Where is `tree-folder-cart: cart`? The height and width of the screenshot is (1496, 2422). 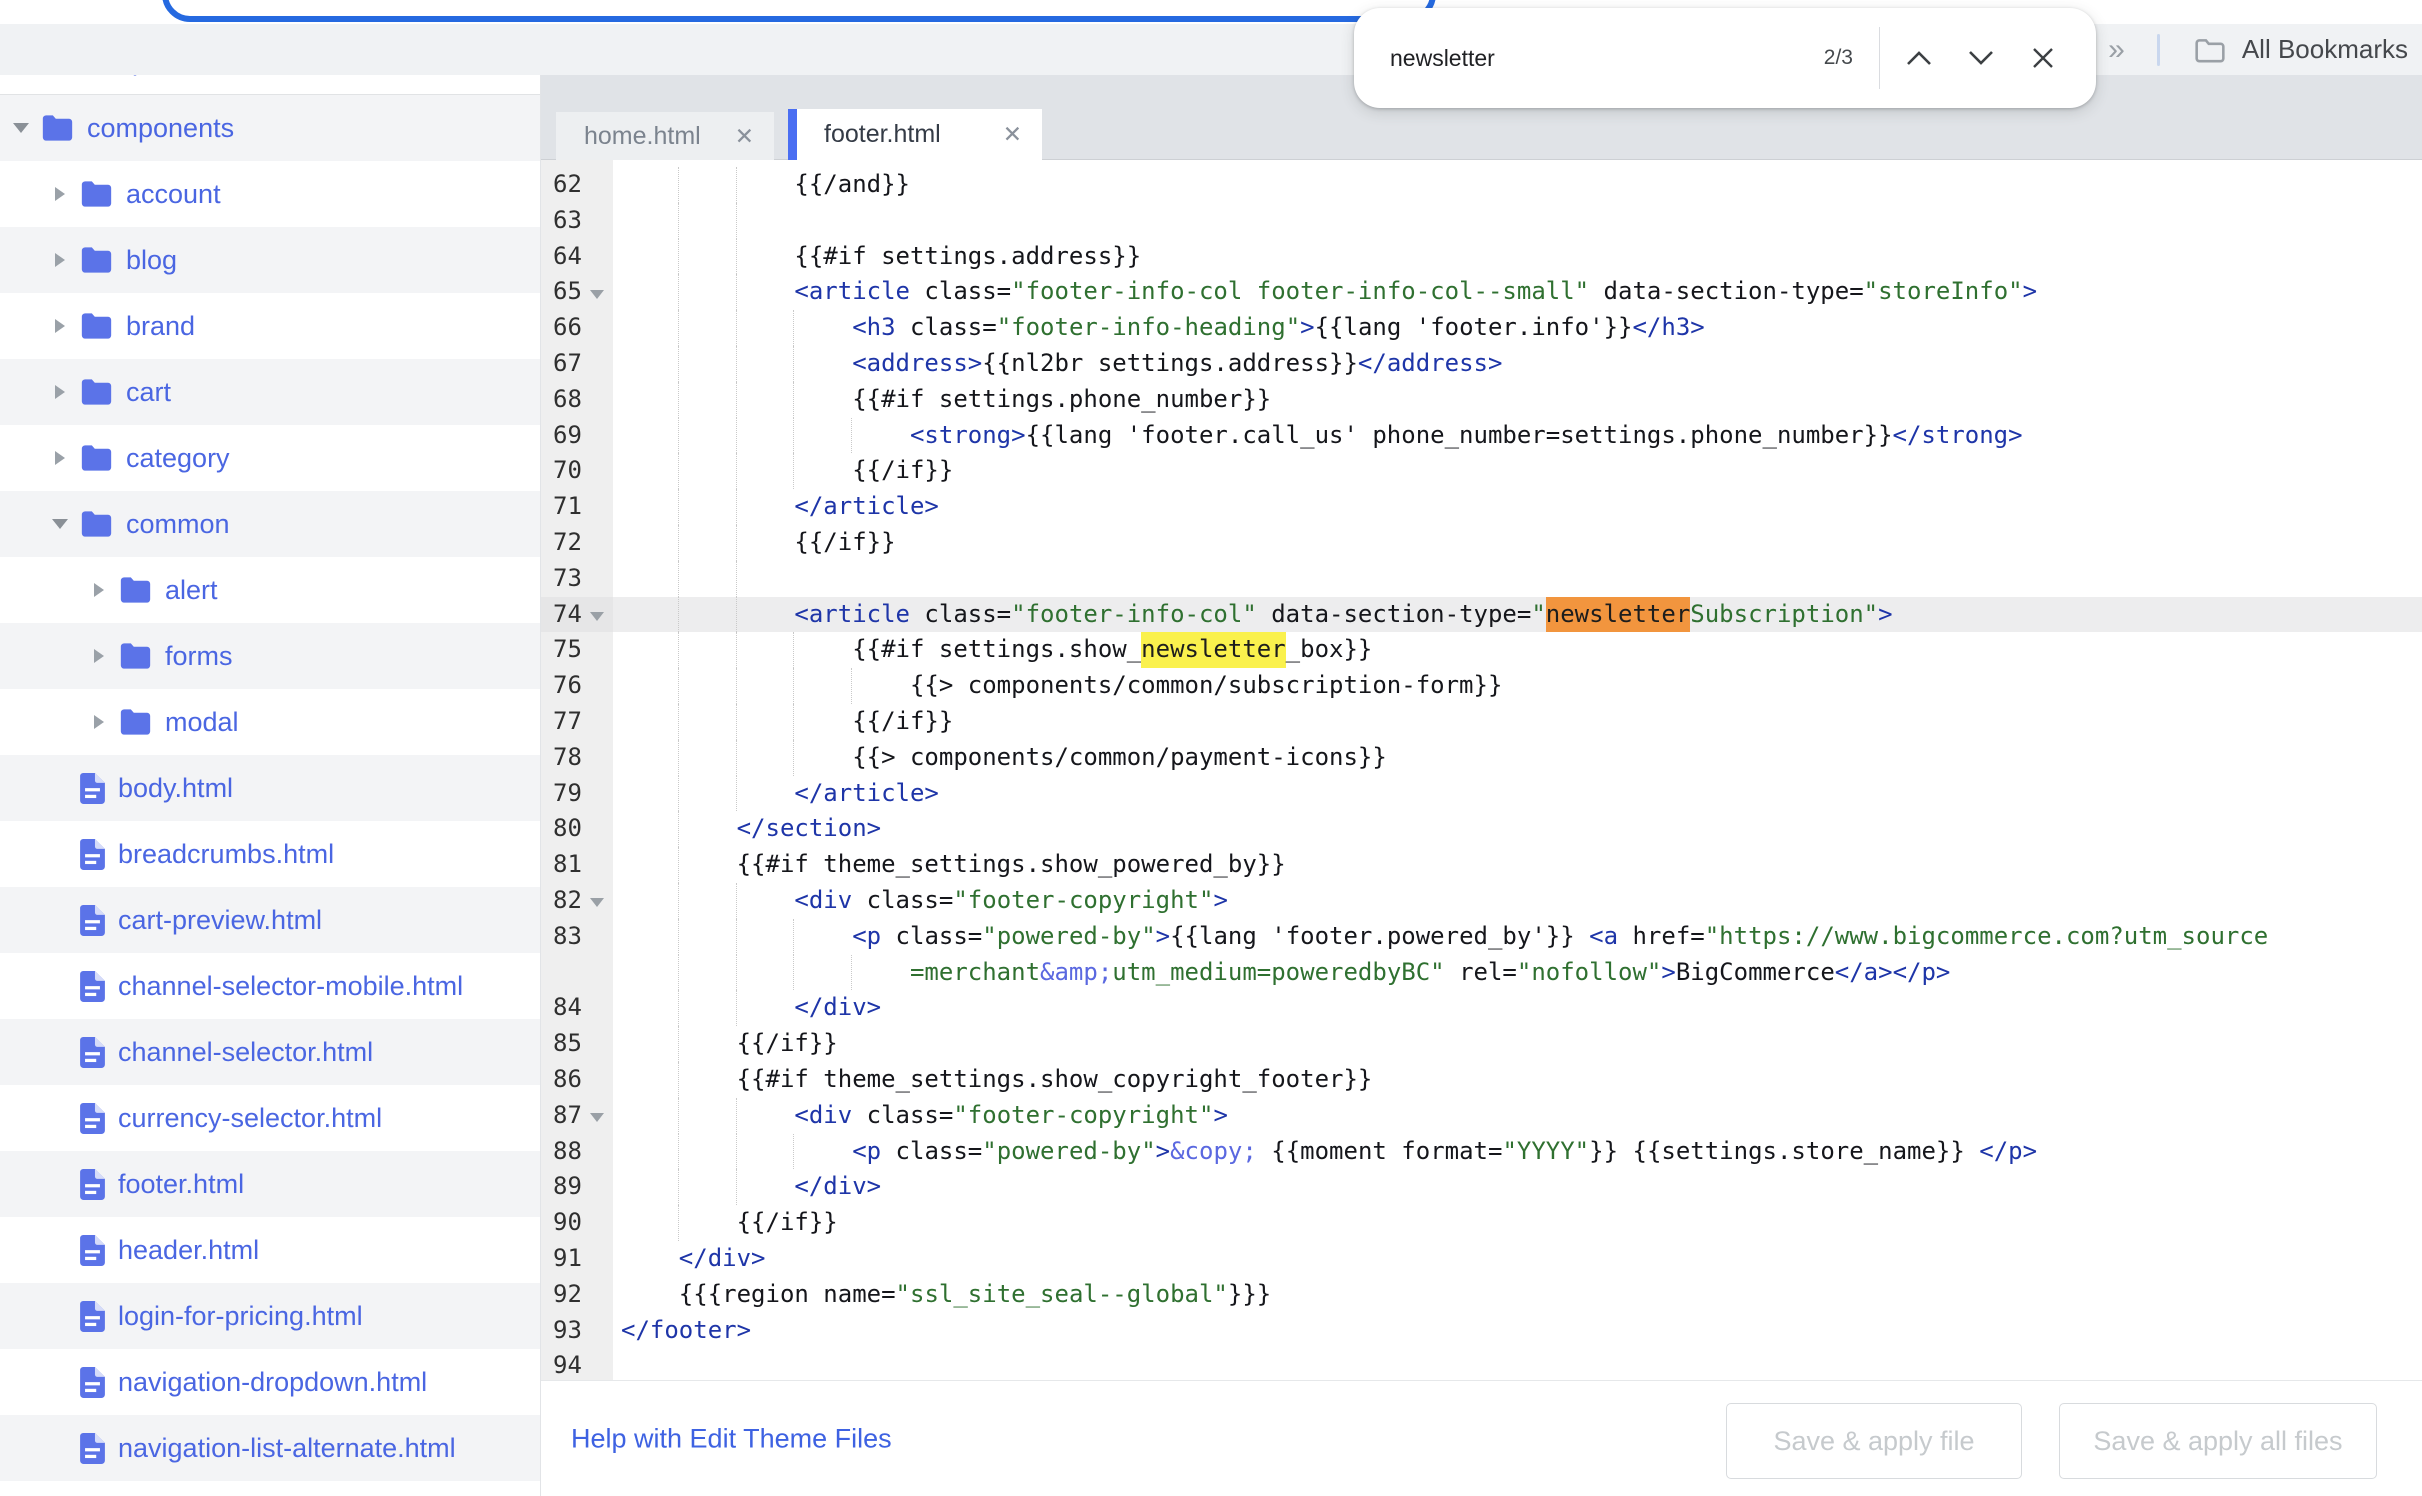 tree-folder-cart: cart is located at coordinates (270, 392).